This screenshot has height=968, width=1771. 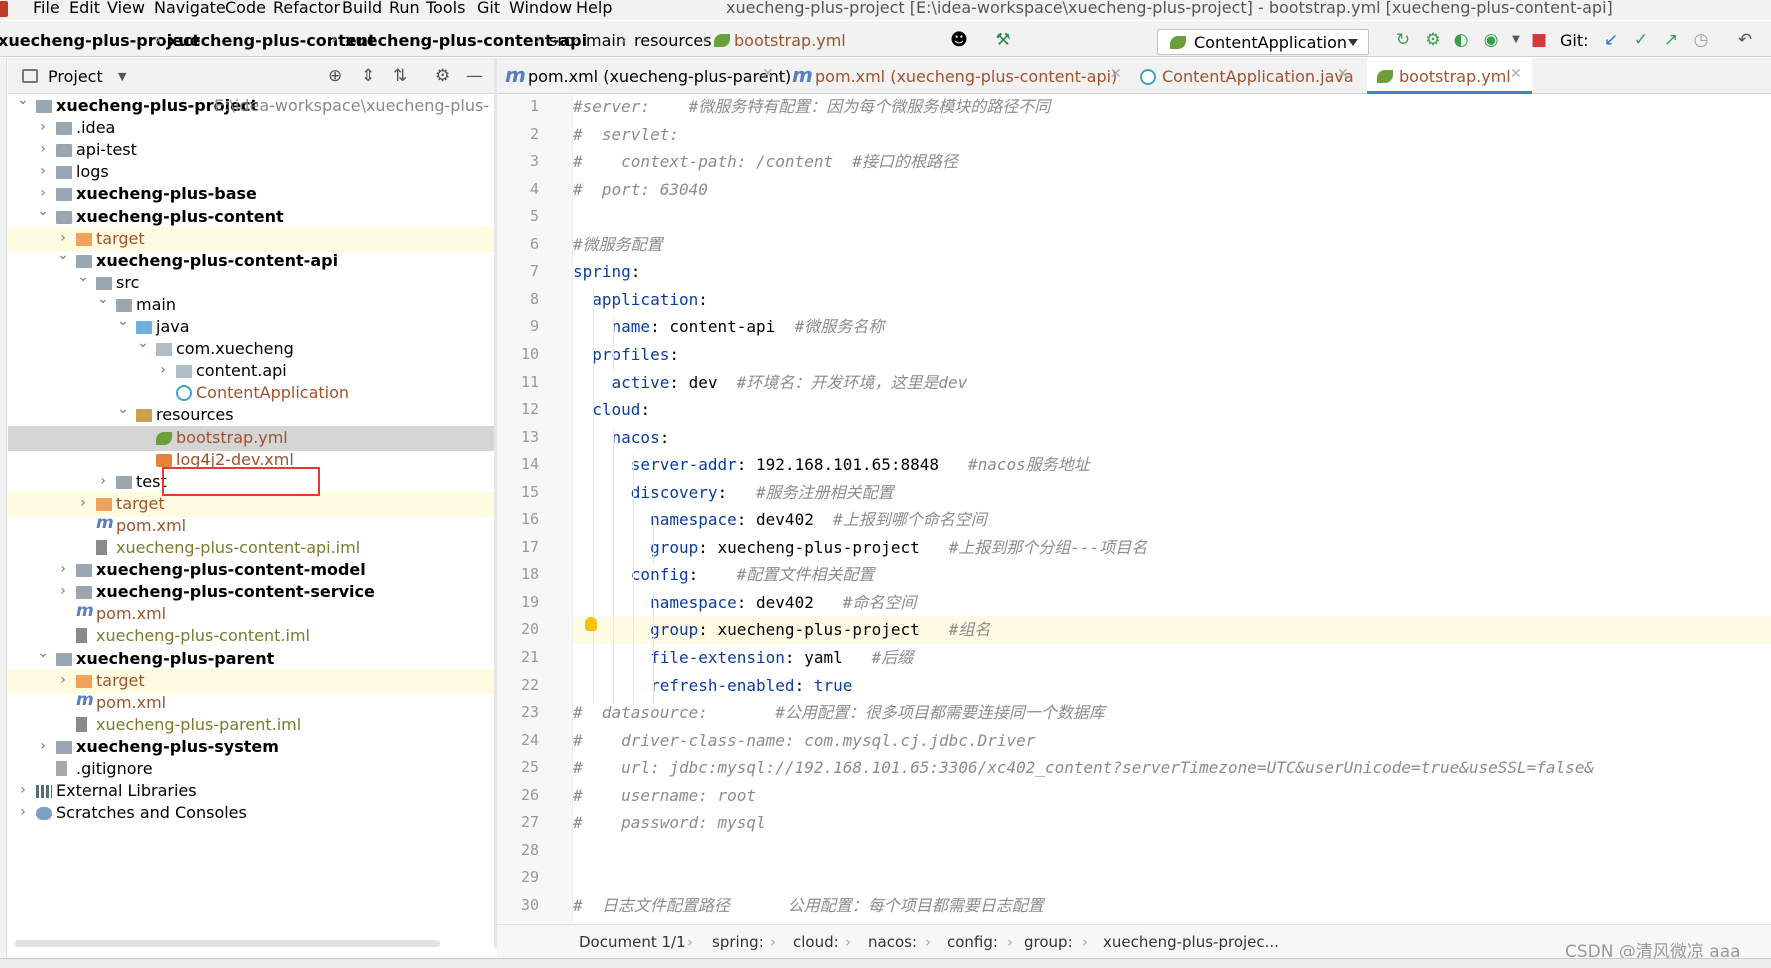 What do you see at coordinates (560, 40) in the screenshot?
I see `nav-crumb-src: src` at bounding box center [560, 40].